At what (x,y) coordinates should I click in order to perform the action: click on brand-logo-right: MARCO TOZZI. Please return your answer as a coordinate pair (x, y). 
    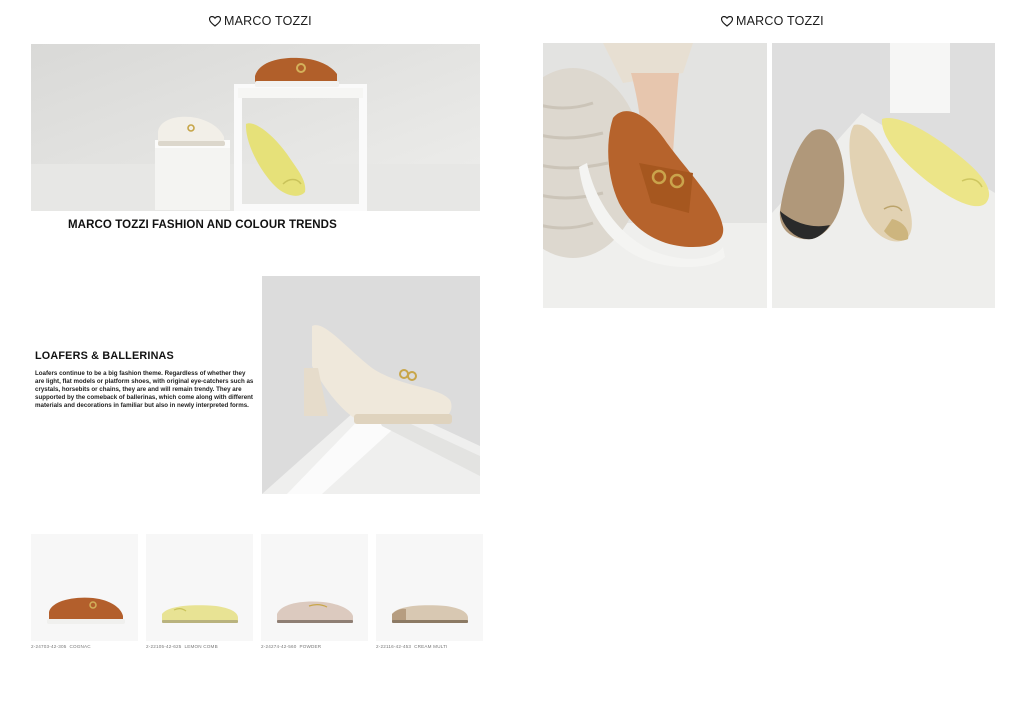
    Looking at the image, I should click on (772, 21).